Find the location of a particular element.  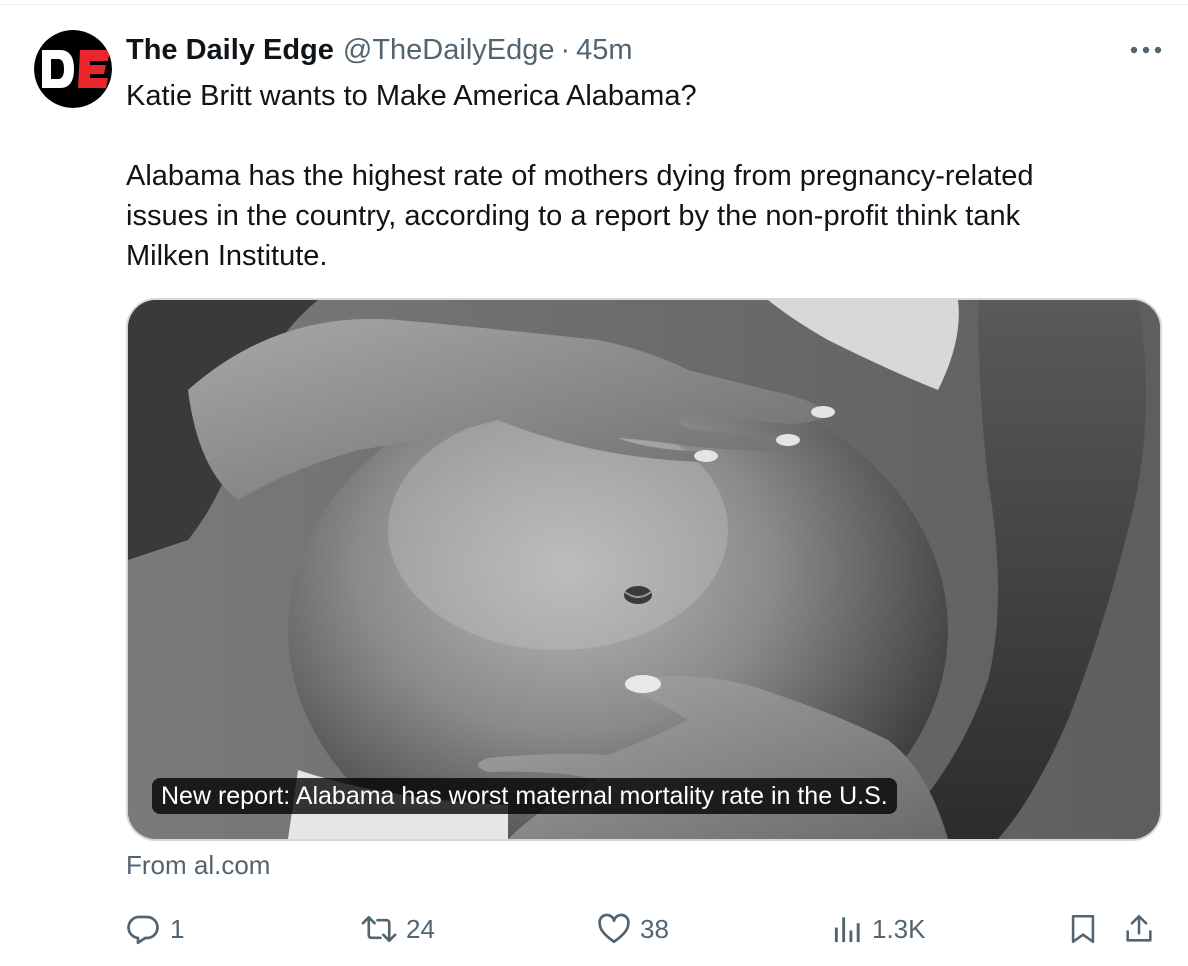

card-source: From al.com is located at coordinates (198, 865).